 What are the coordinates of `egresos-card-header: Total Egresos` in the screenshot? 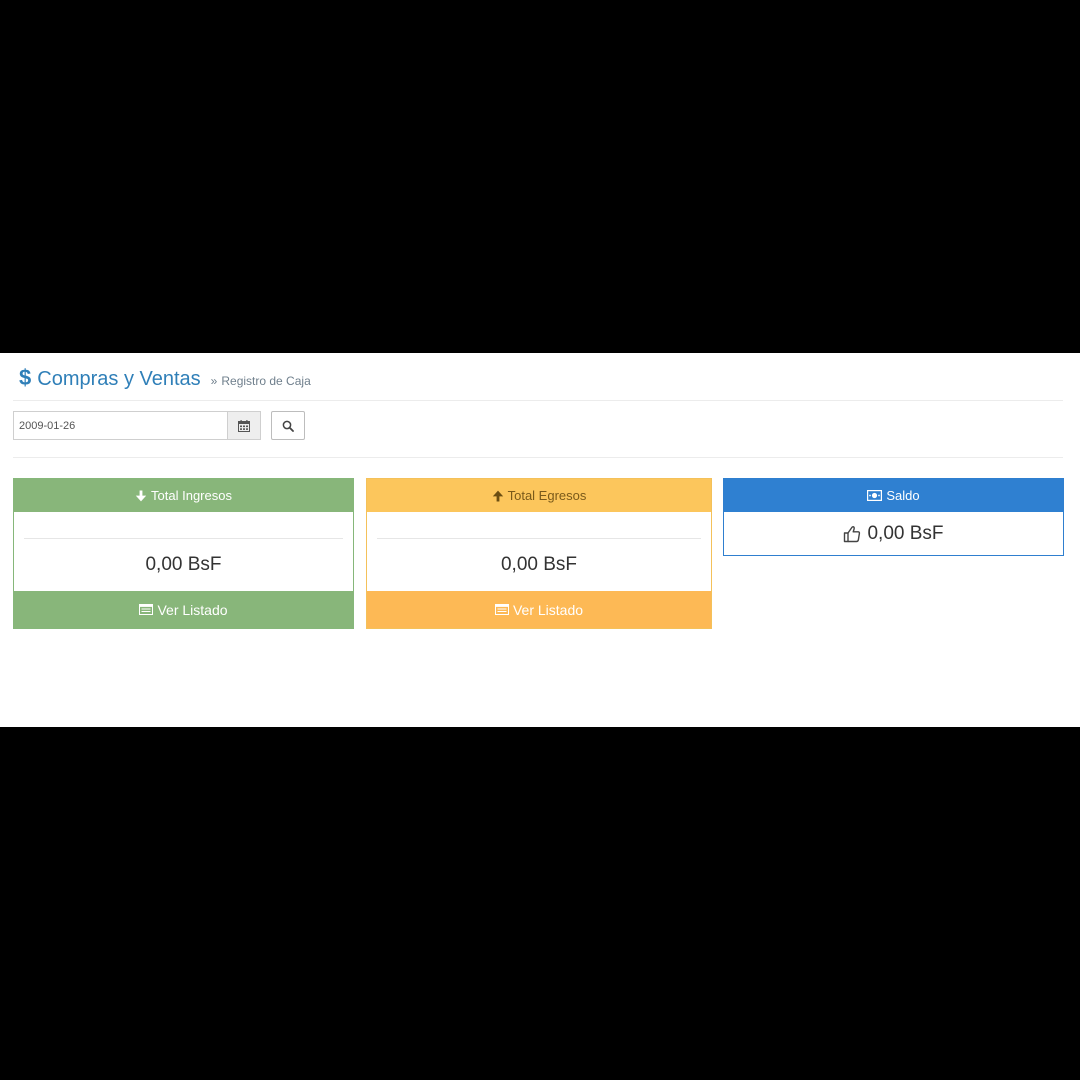 It's located at (539, 495).